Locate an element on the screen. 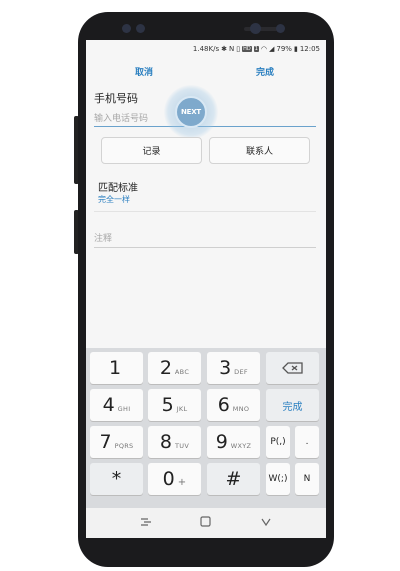 The width and height of the screenshot is (400, 571). wait-key: W(;) is located at coordinates (278, 479).